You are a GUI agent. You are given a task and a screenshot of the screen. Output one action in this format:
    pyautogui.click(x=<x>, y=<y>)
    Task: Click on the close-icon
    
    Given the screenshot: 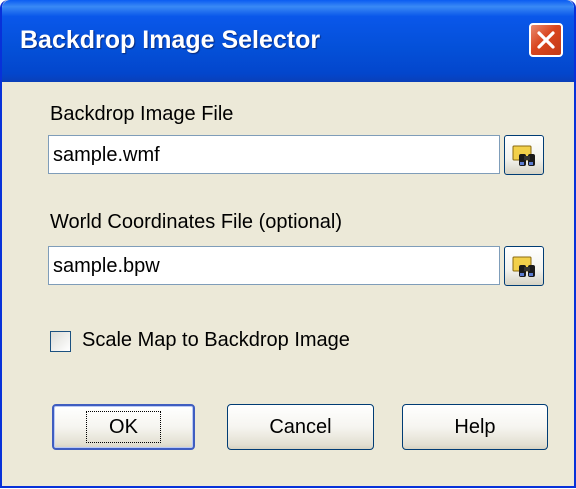 What is the action you would take?
    pyautogui.click(x=546, y=40)
    